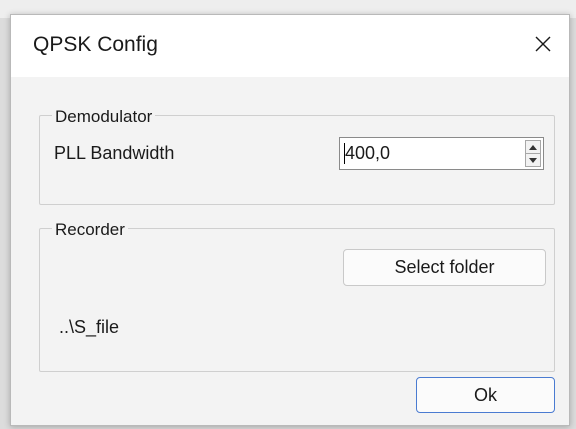  Describe the element at coordinates (485, 395) in the screenshot. I see `ok-button: Ok` at that location.